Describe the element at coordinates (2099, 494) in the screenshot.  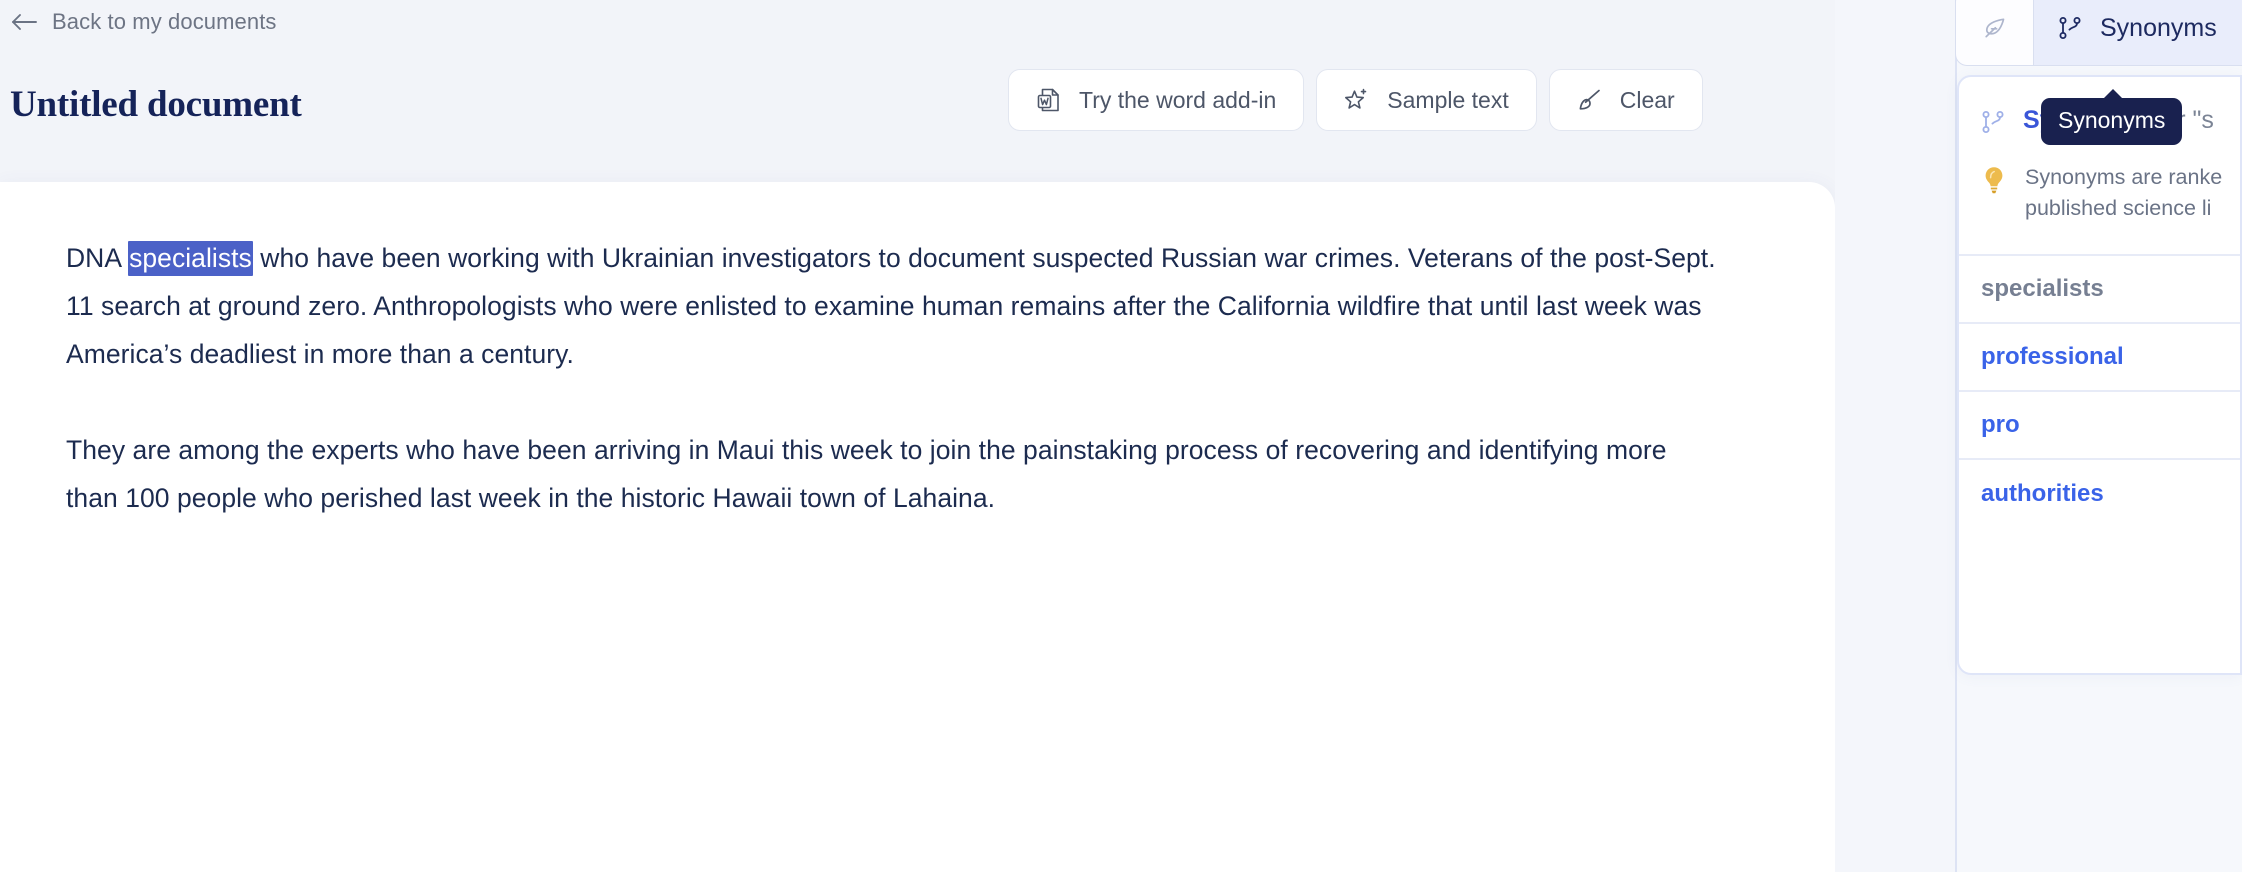
I see `list-item: authorities` at that location.